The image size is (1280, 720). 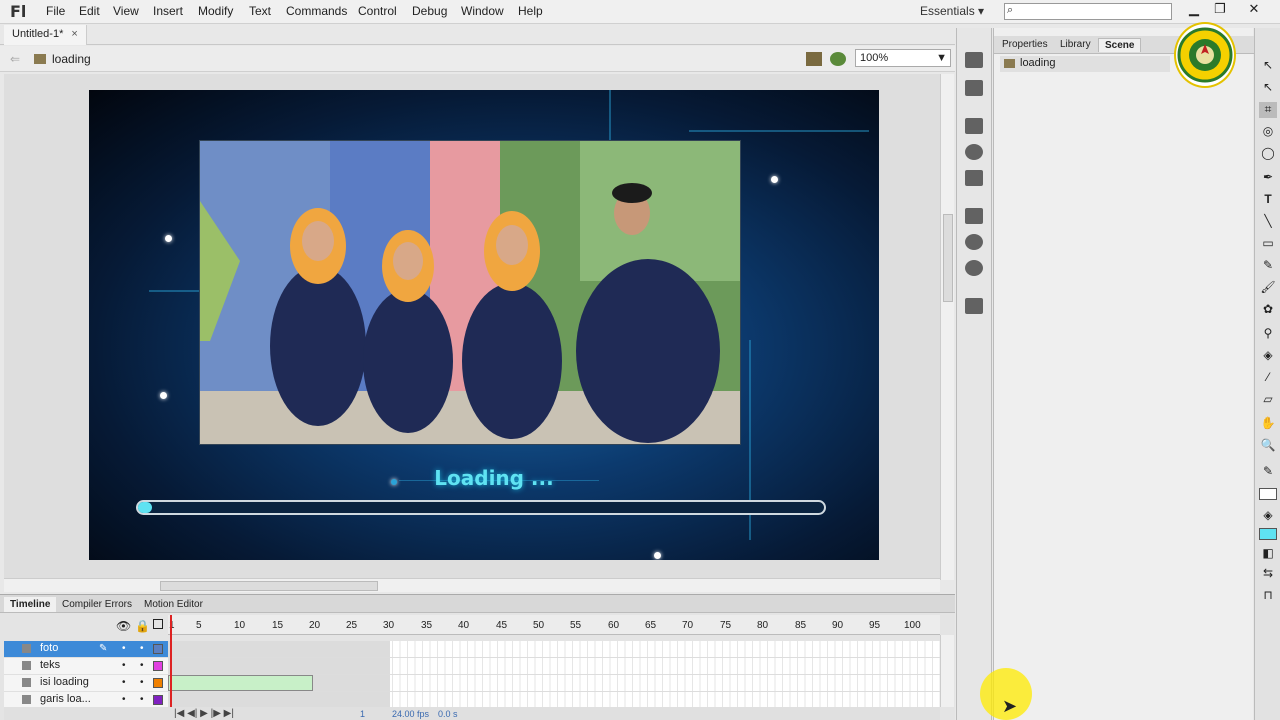 What do you see at coordinates (55, 11) in the screenshot?
I see `menu-file: File` at bounding box center [55, 11].